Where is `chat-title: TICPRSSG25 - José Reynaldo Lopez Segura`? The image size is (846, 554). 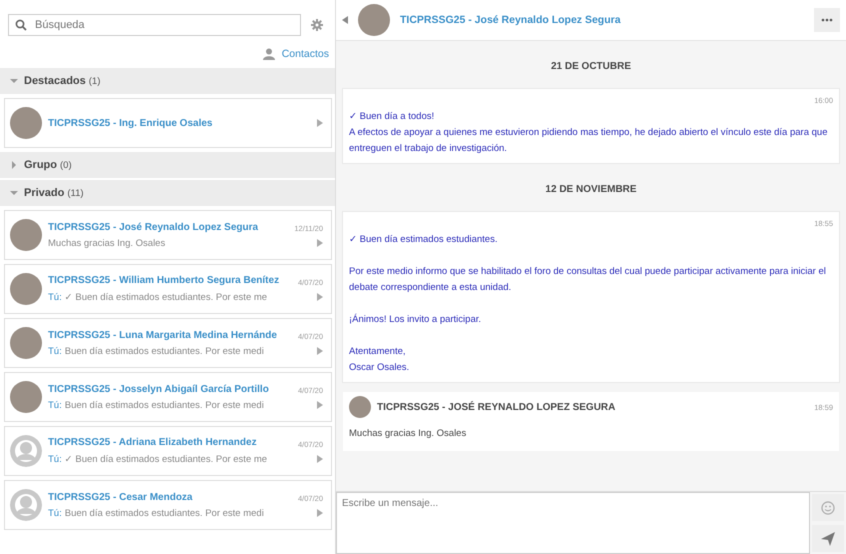
chat-title: TICPRSSG25 - José Reynaldo Lopez Segura is located at coordinates (511, 20).